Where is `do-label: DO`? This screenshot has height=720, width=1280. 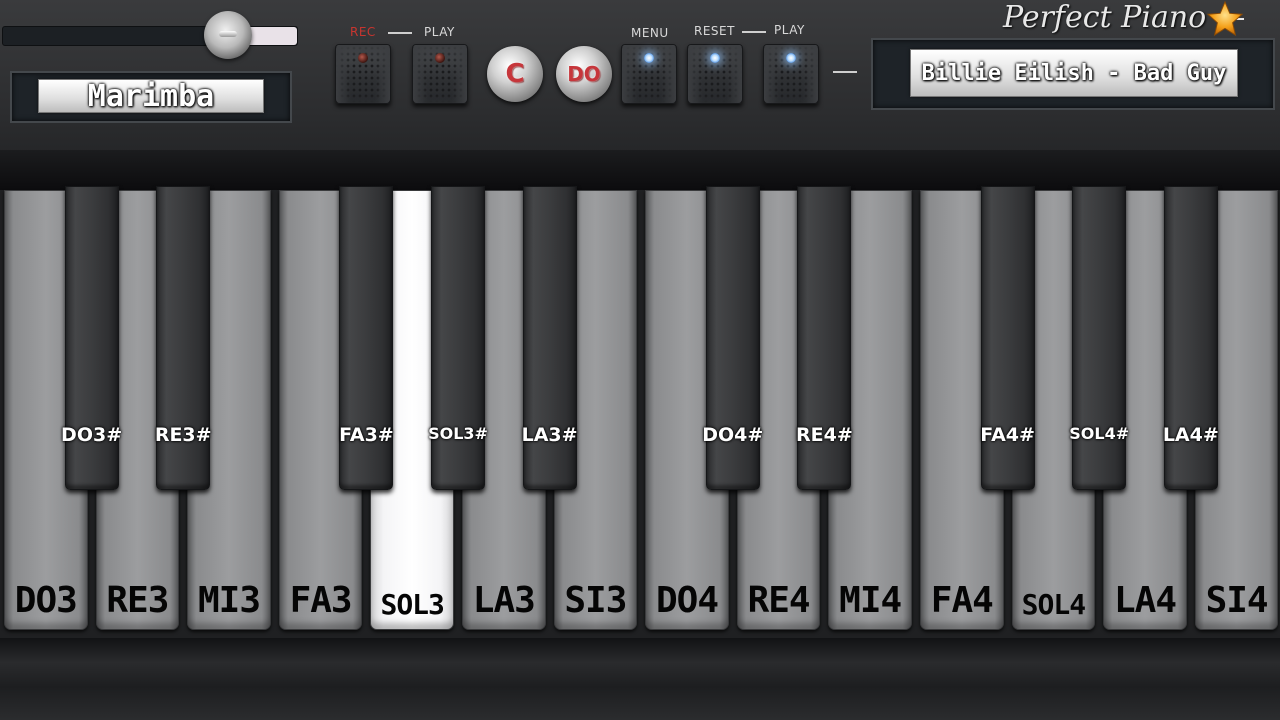 do-label: DO is located at coordinates (584, 74).